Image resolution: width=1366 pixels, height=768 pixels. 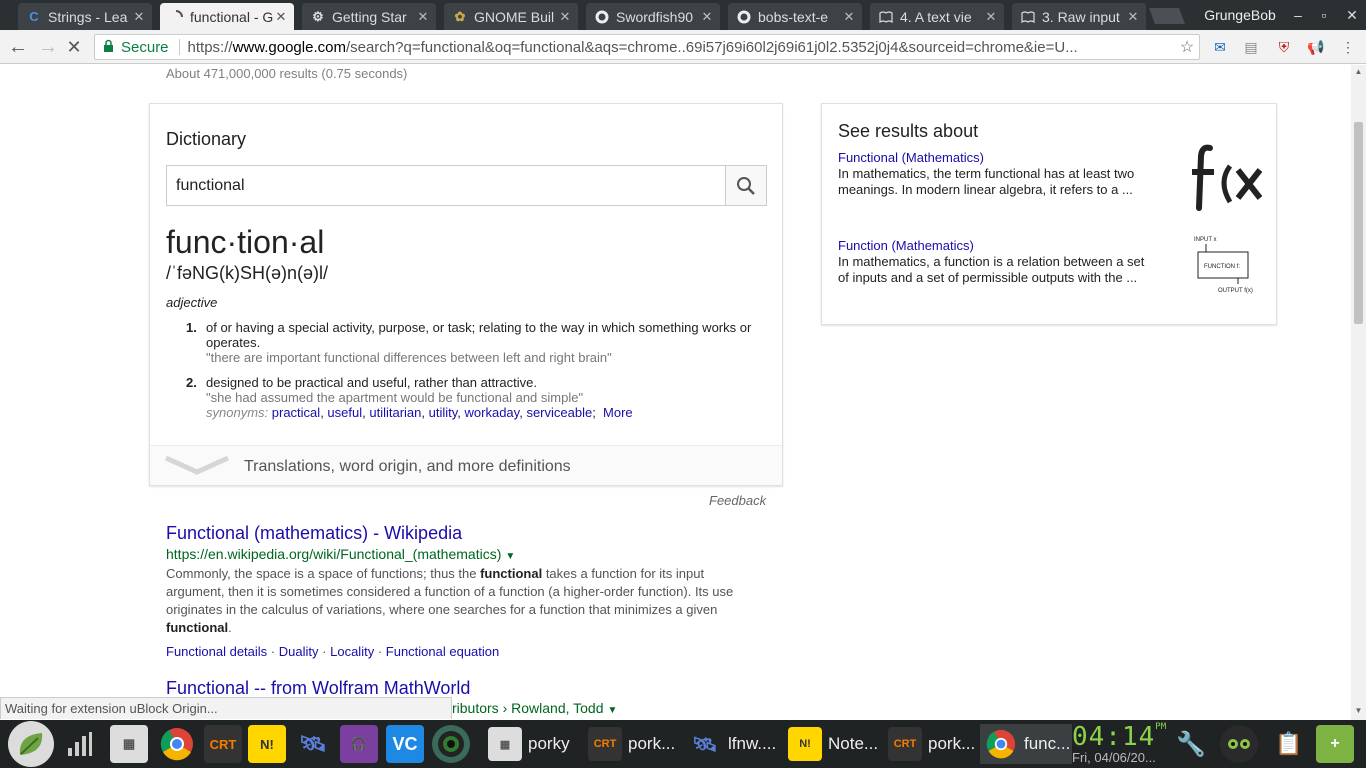 I want to click on synonym-link: practical, so click(x=296, y=412).